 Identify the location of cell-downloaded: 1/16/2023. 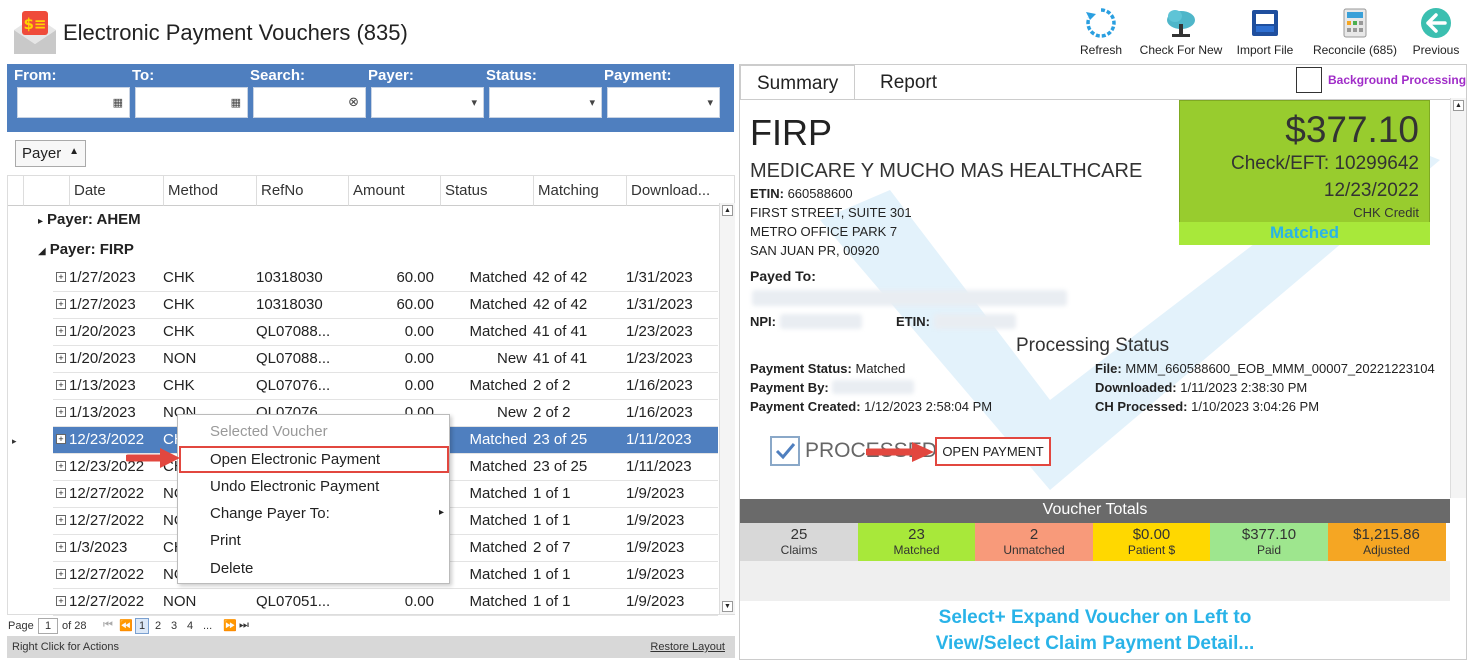
(659, 385).